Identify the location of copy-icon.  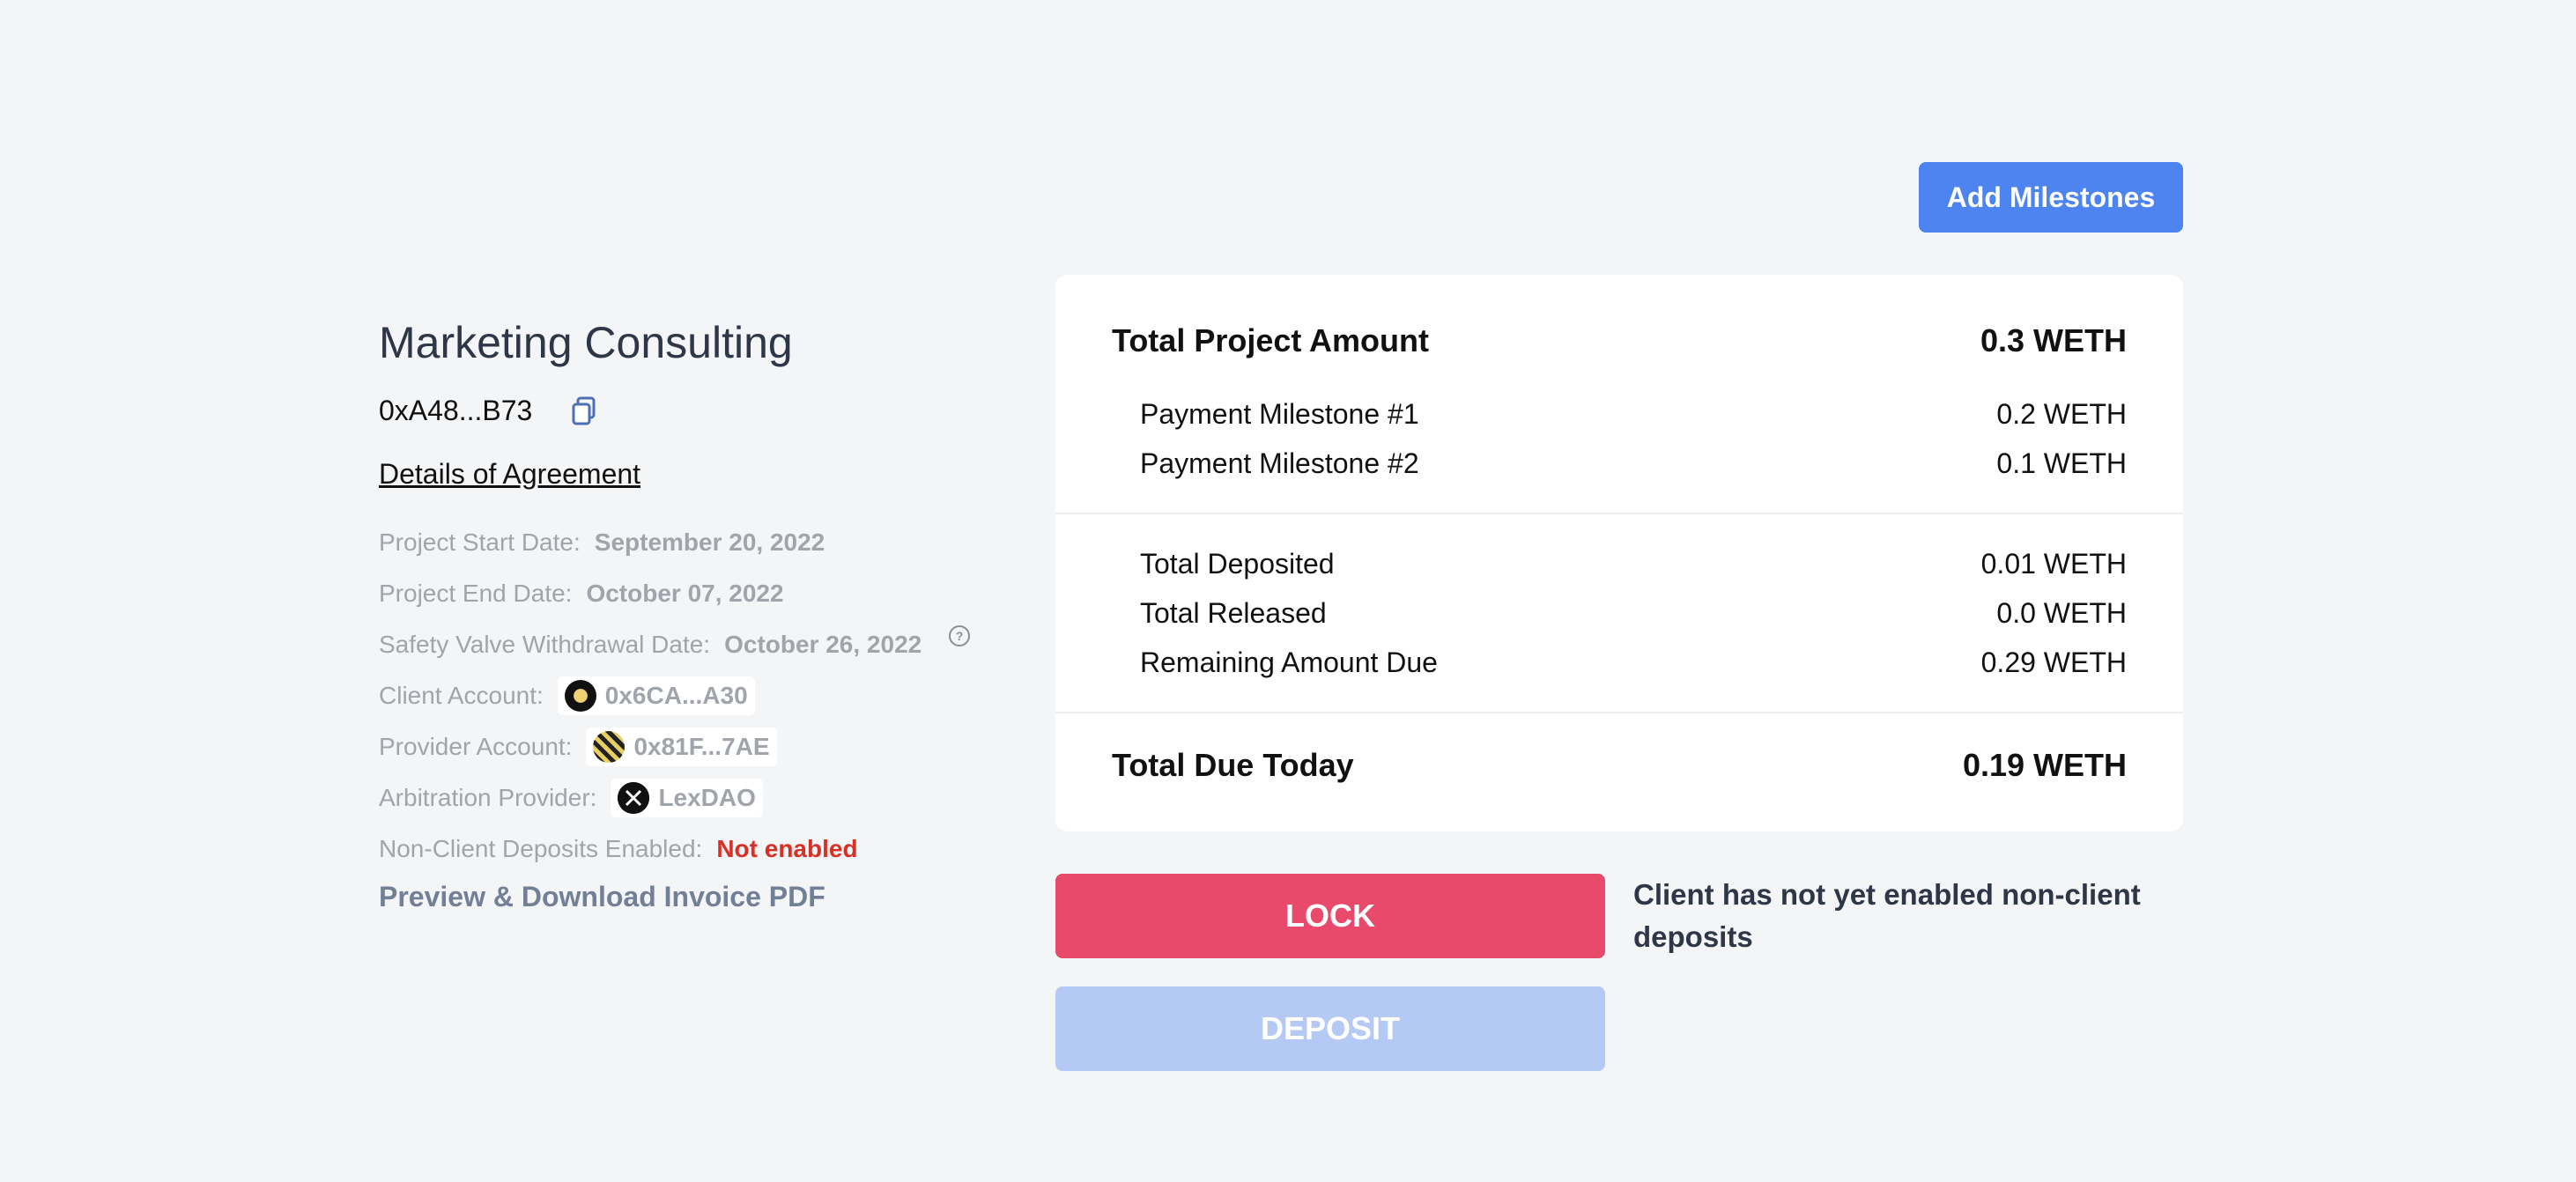
(584, 411).